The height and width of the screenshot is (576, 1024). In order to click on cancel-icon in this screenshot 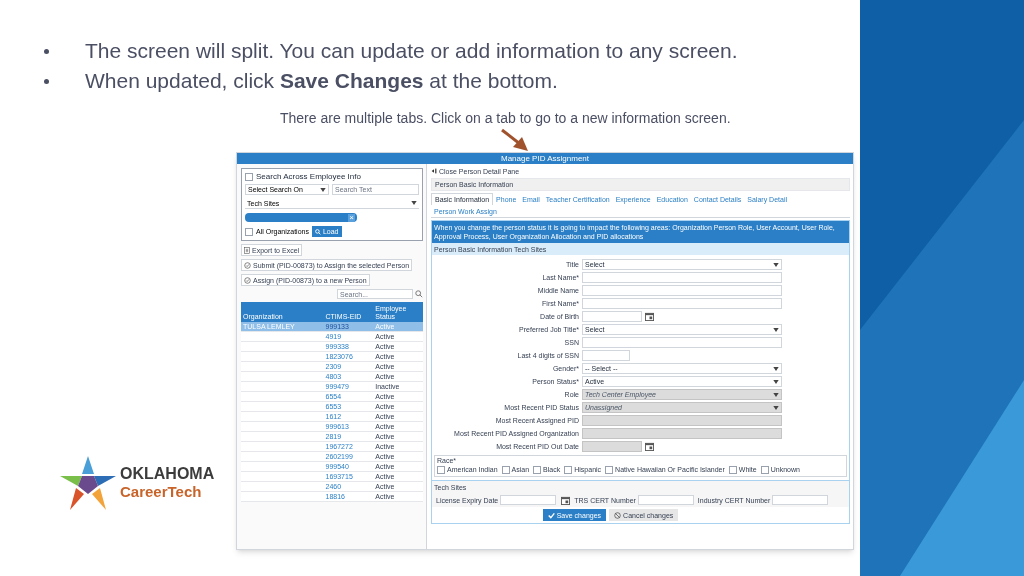, I will do `click(618, 515)`.